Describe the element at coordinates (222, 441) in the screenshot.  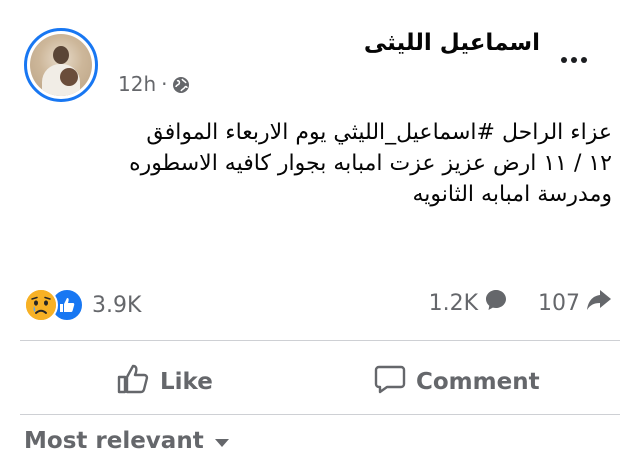
I see `caret-down-icon` at that location.